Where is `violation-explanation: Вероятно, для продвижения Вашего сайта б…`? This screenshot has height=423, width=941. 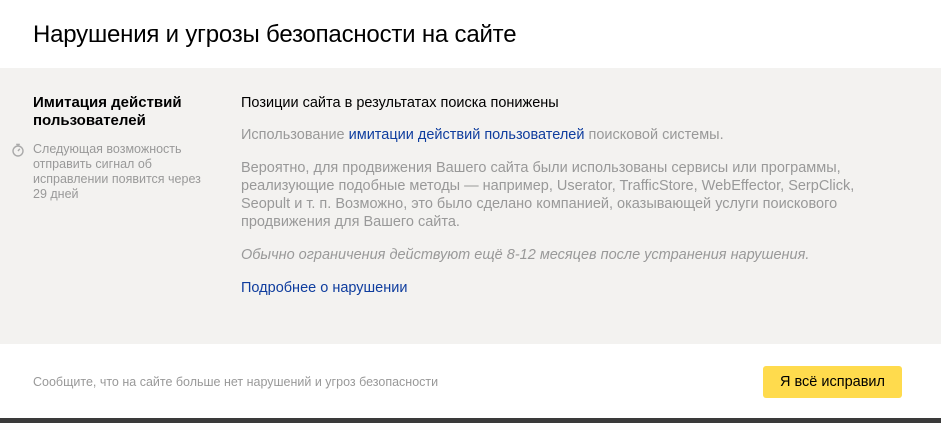 violation-explanation: Вероятно, для продвижения Вашего сайта б… is located at coordinates (548, 195).